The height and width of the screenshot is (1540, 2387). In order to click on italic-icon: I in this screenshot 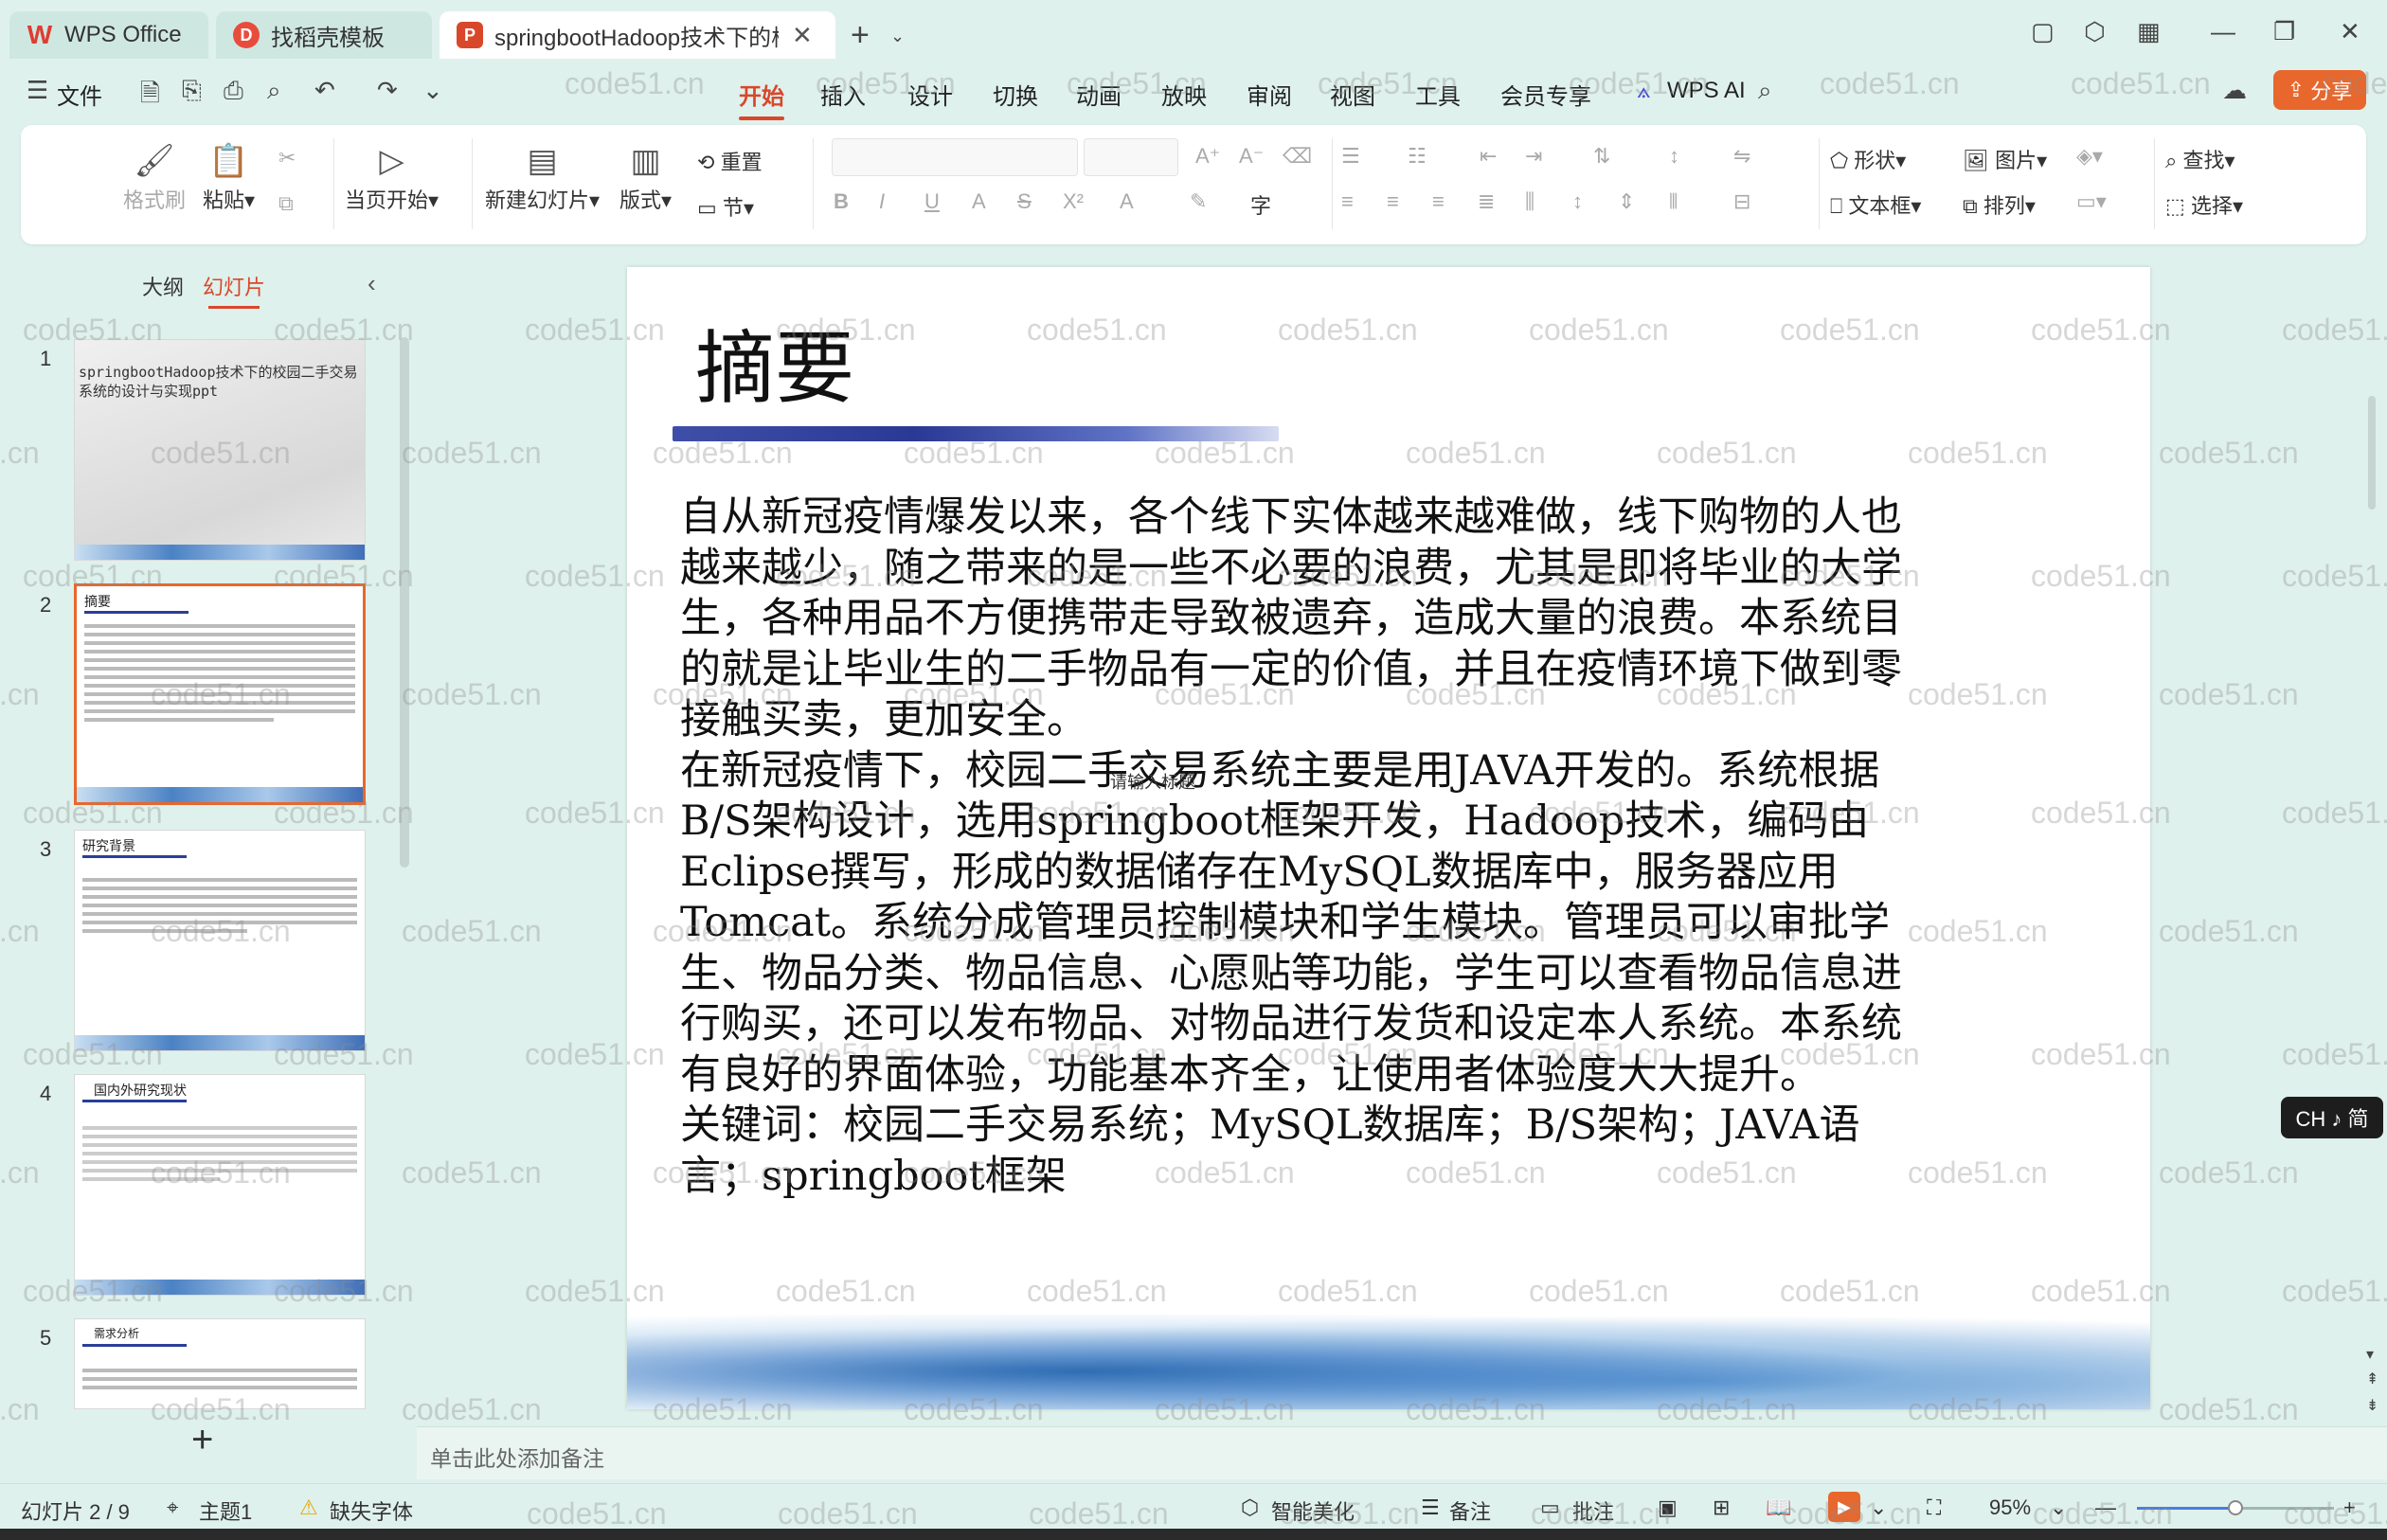, I will do `click(882, 201)`.